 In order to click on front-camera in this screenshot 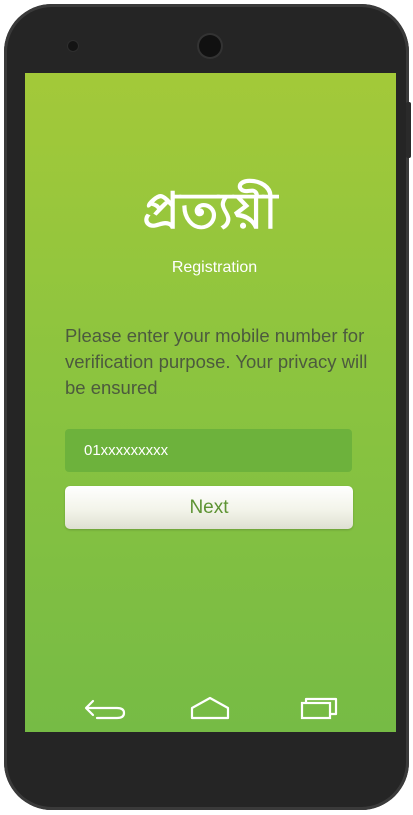, I will do `click(210, 46)`.